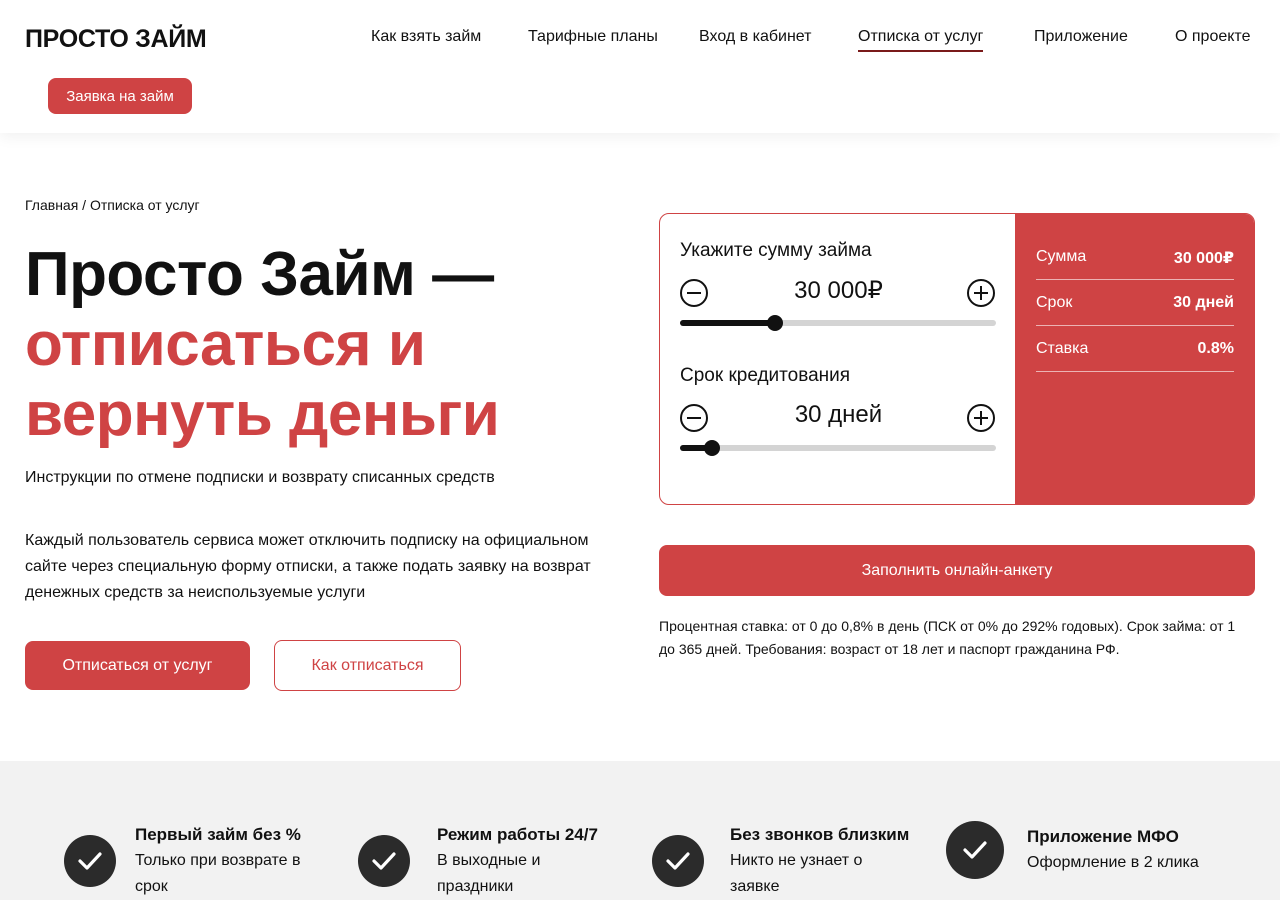 This screenshot has width=1280, height=900. What do you see at coordinates (1061, 256) in the screenshot?
I see `summary-key: Сумма` at bounding box center [1061, 256].